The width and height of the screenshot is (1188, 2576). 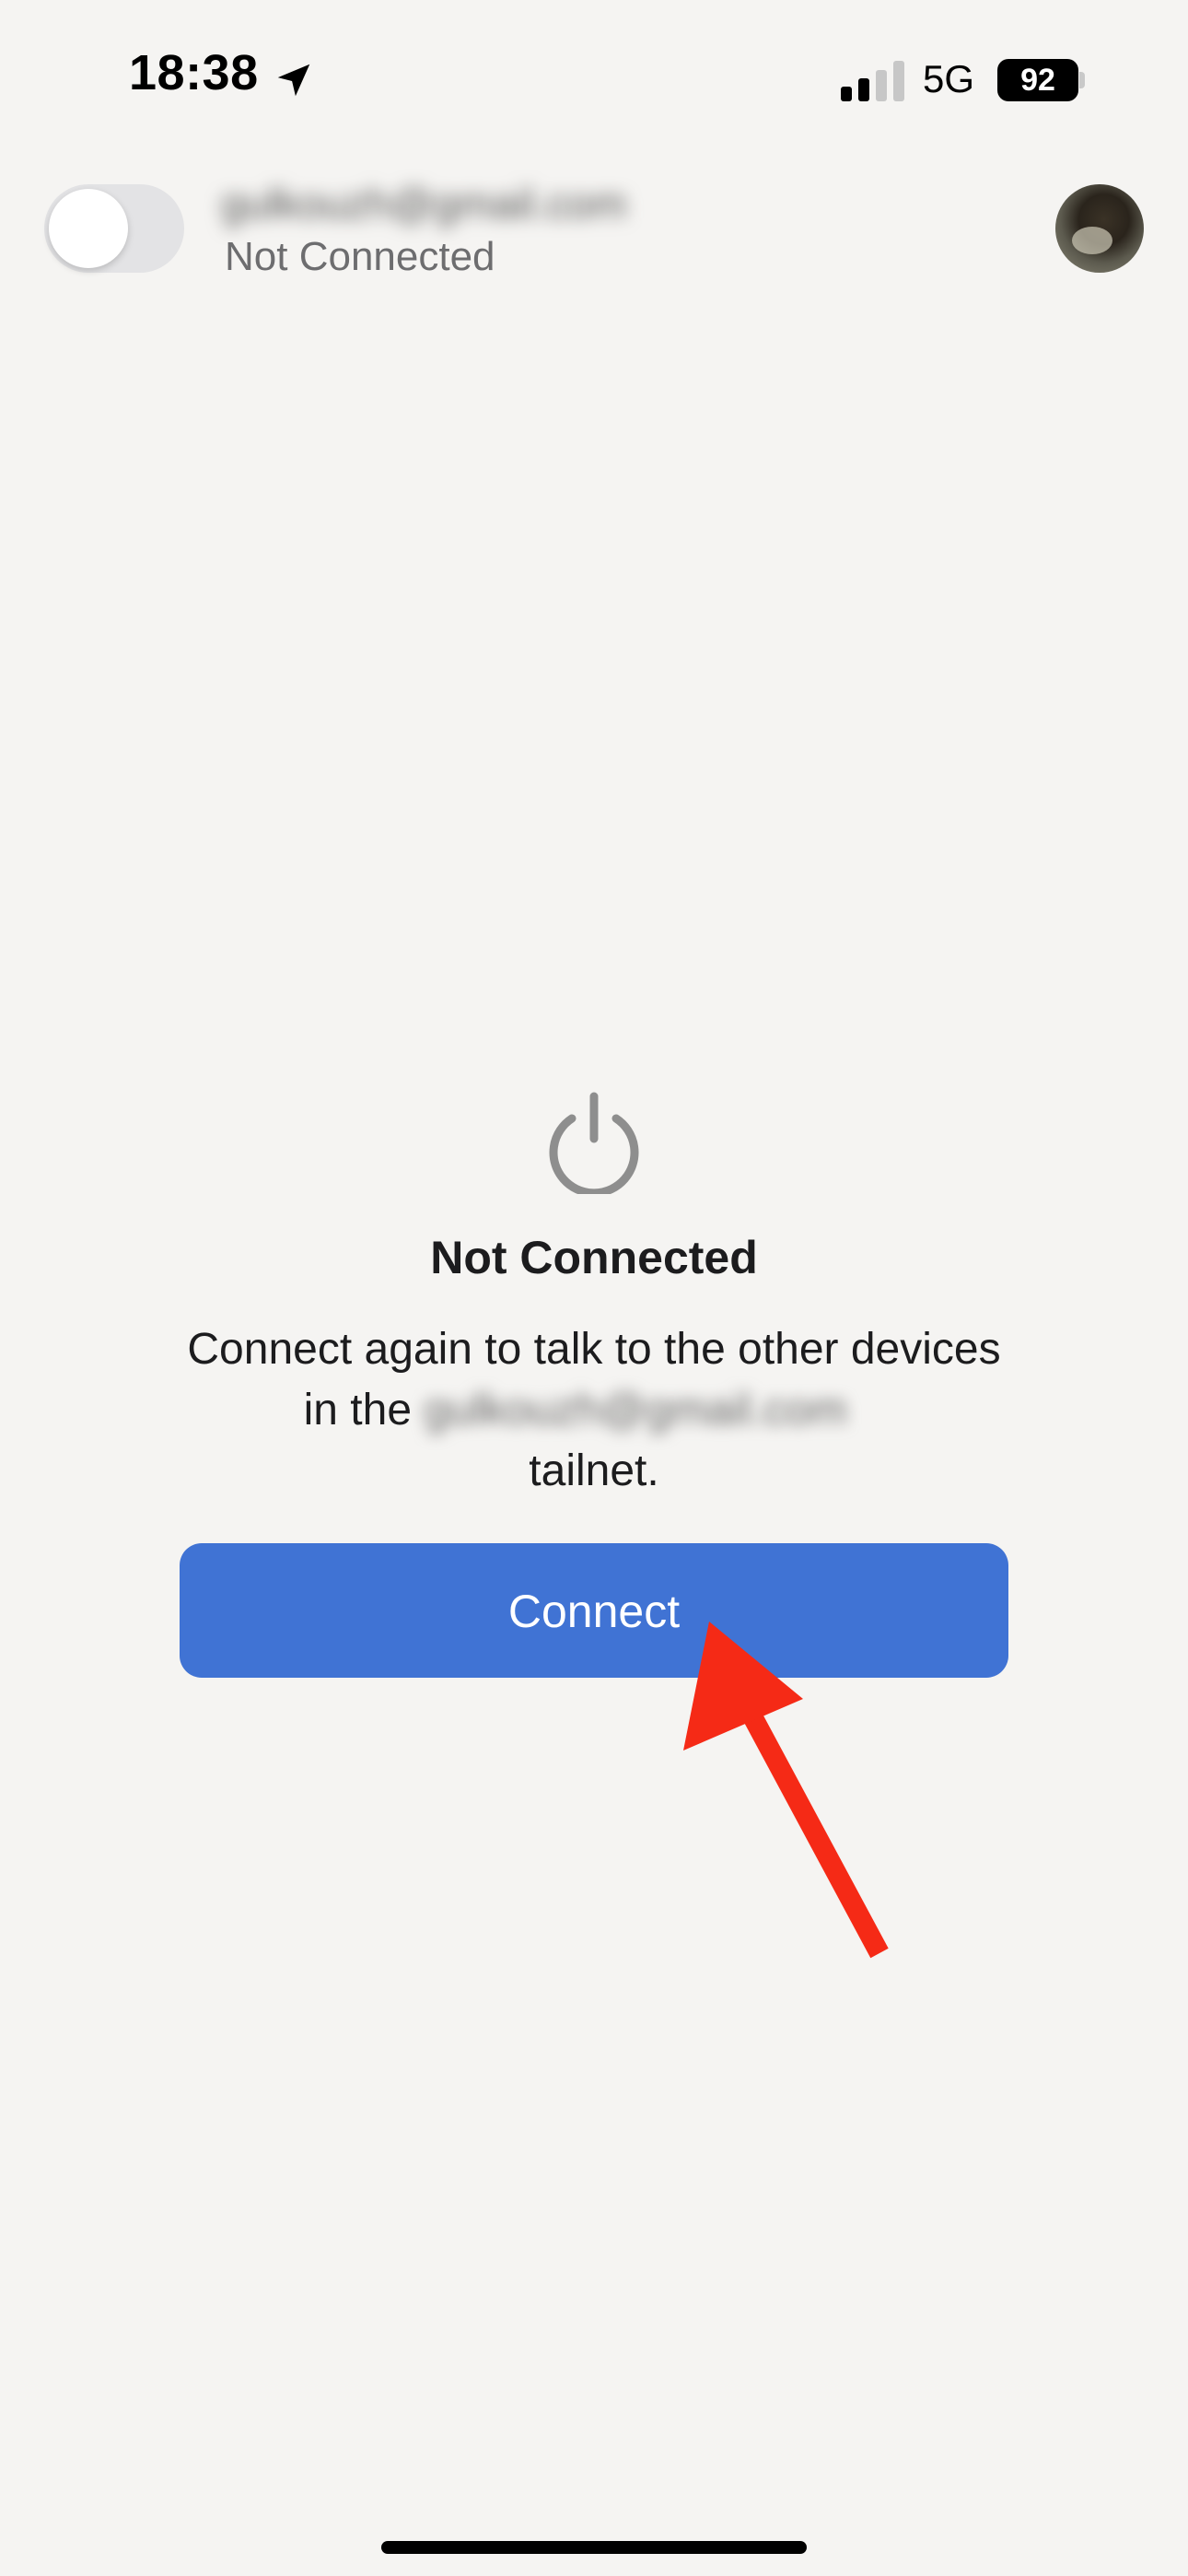 I want to click on cellular-signal-icon, so click(x=872, y=81).